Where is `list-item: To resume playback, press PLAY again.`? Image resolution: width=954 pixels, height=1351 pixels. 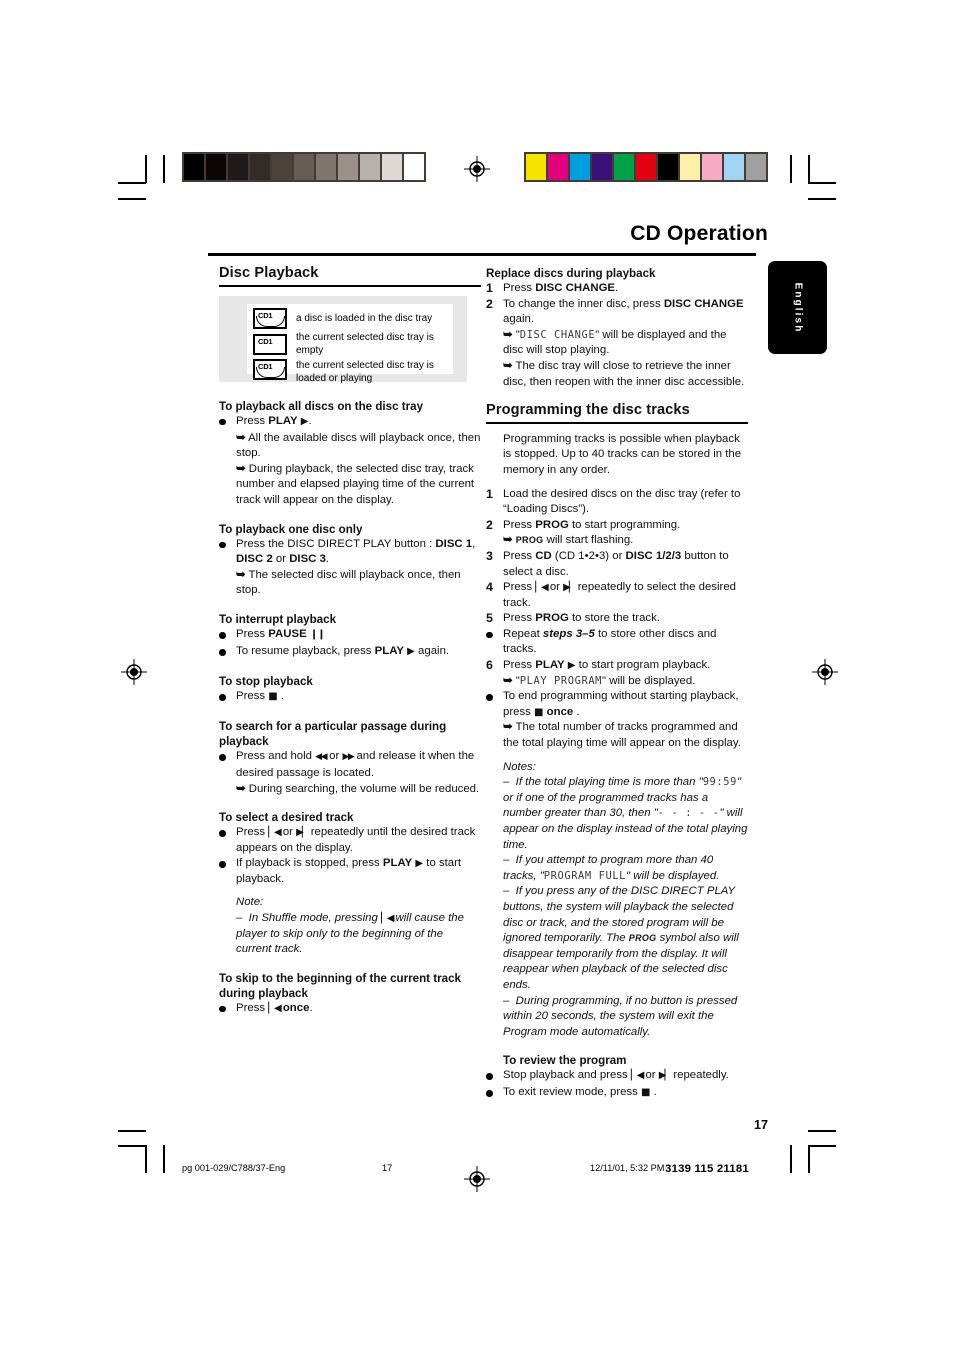
list-item: To resume playback, press PLAY again. is located at coordinates (350, 652).